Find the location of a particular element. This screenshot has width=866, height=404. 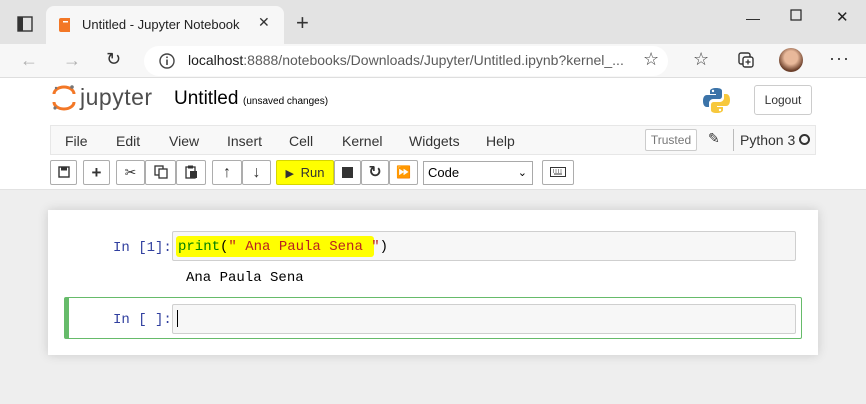

kernel-divider is located at coordinates (733, 140).